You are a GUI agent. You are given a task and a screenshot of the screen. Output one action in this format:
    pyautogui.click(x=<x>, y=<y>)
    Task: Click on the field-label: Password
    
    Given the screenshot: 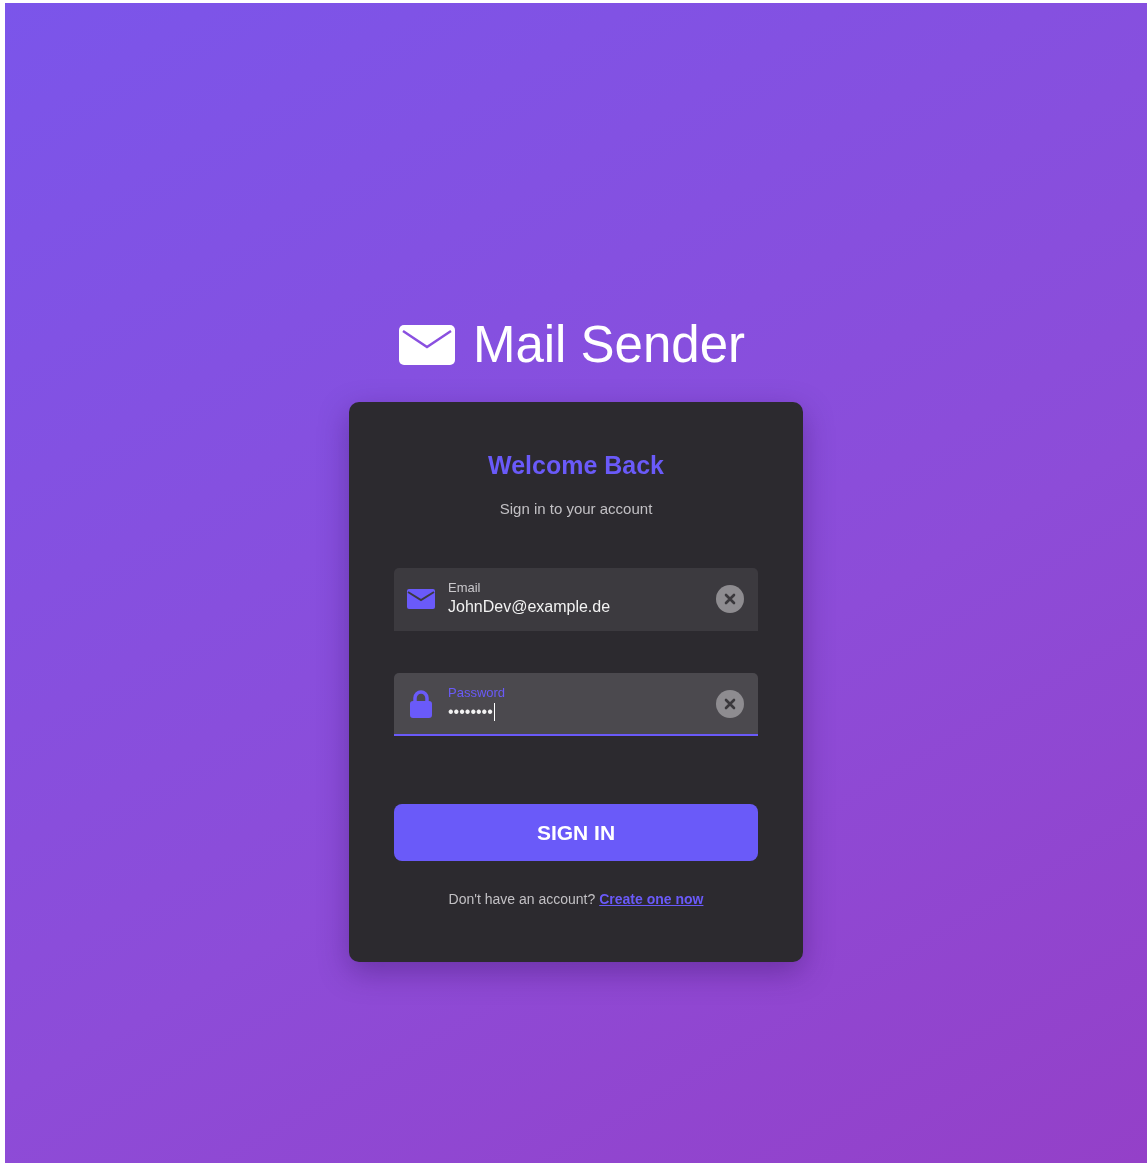 What is the action you would take?
    pyautogui.click(x=477, y=692)
    